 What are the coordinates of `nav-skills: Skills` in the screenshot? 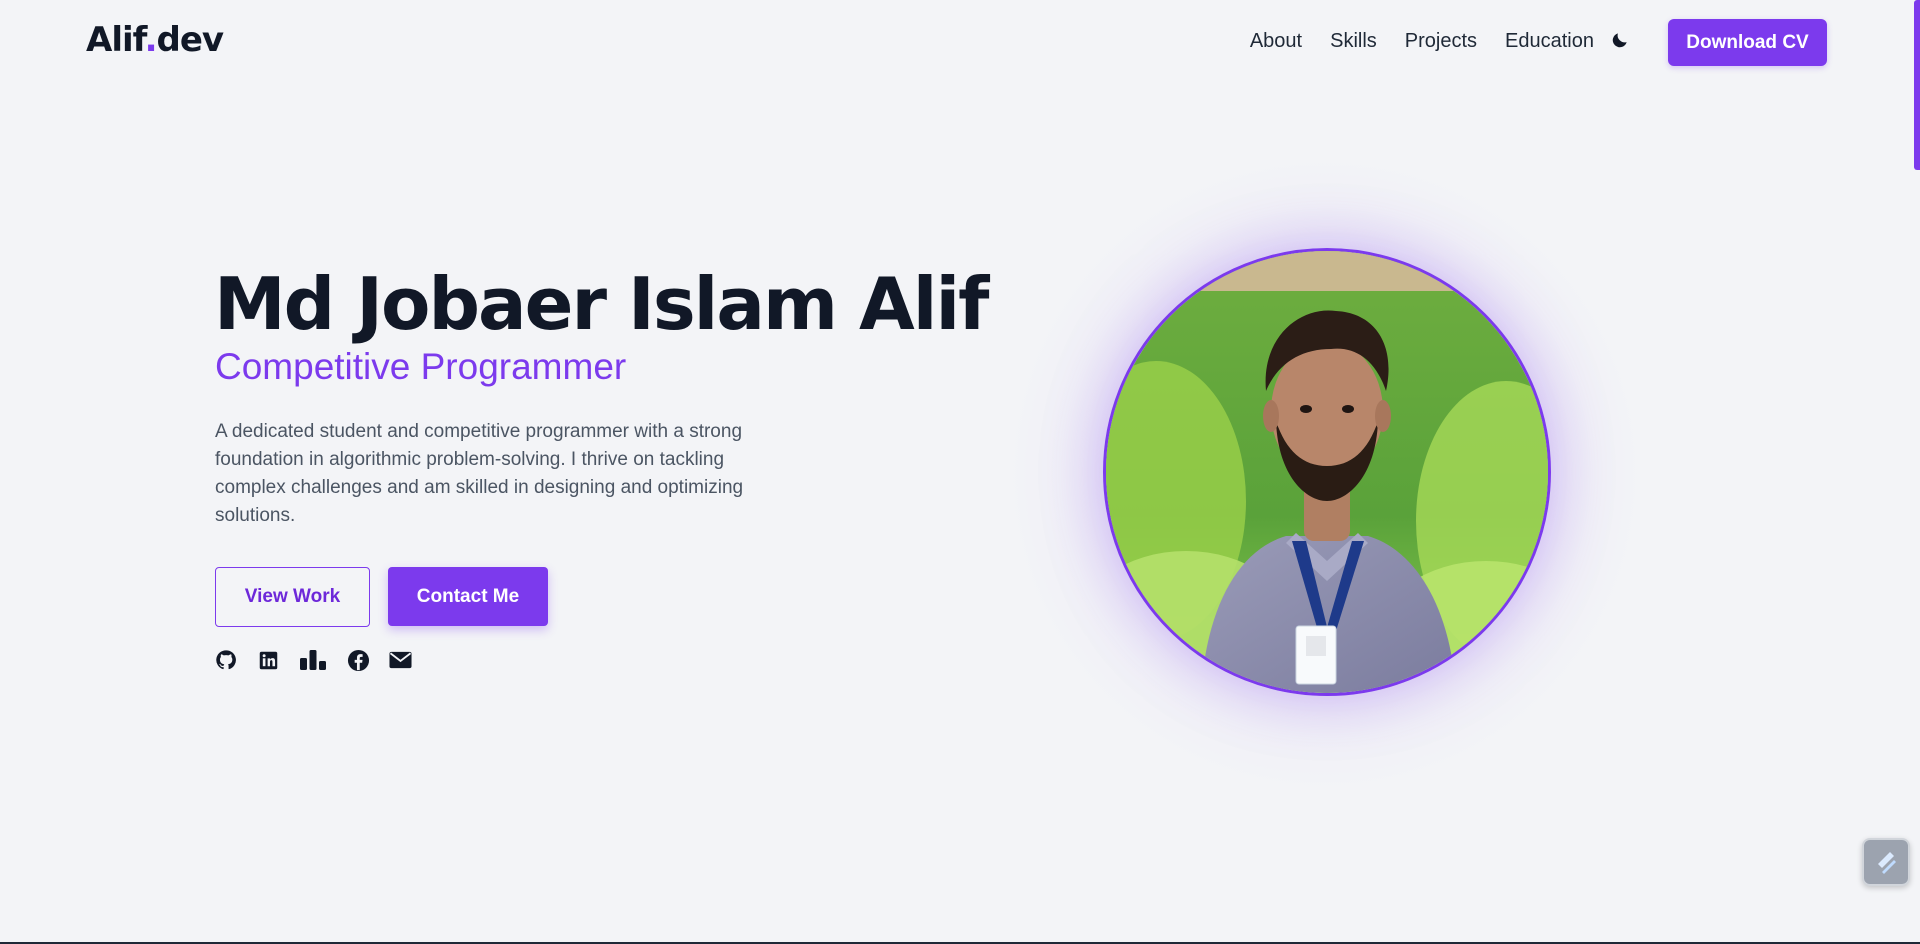 It's located at (1353, 41).